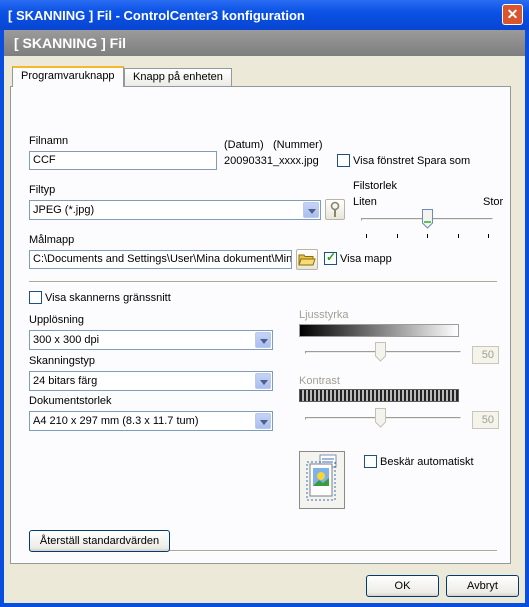 This screenshot has height=607, width=529. I want to click on header-title: [ SKANNING ] Fil, so click(70, 43).